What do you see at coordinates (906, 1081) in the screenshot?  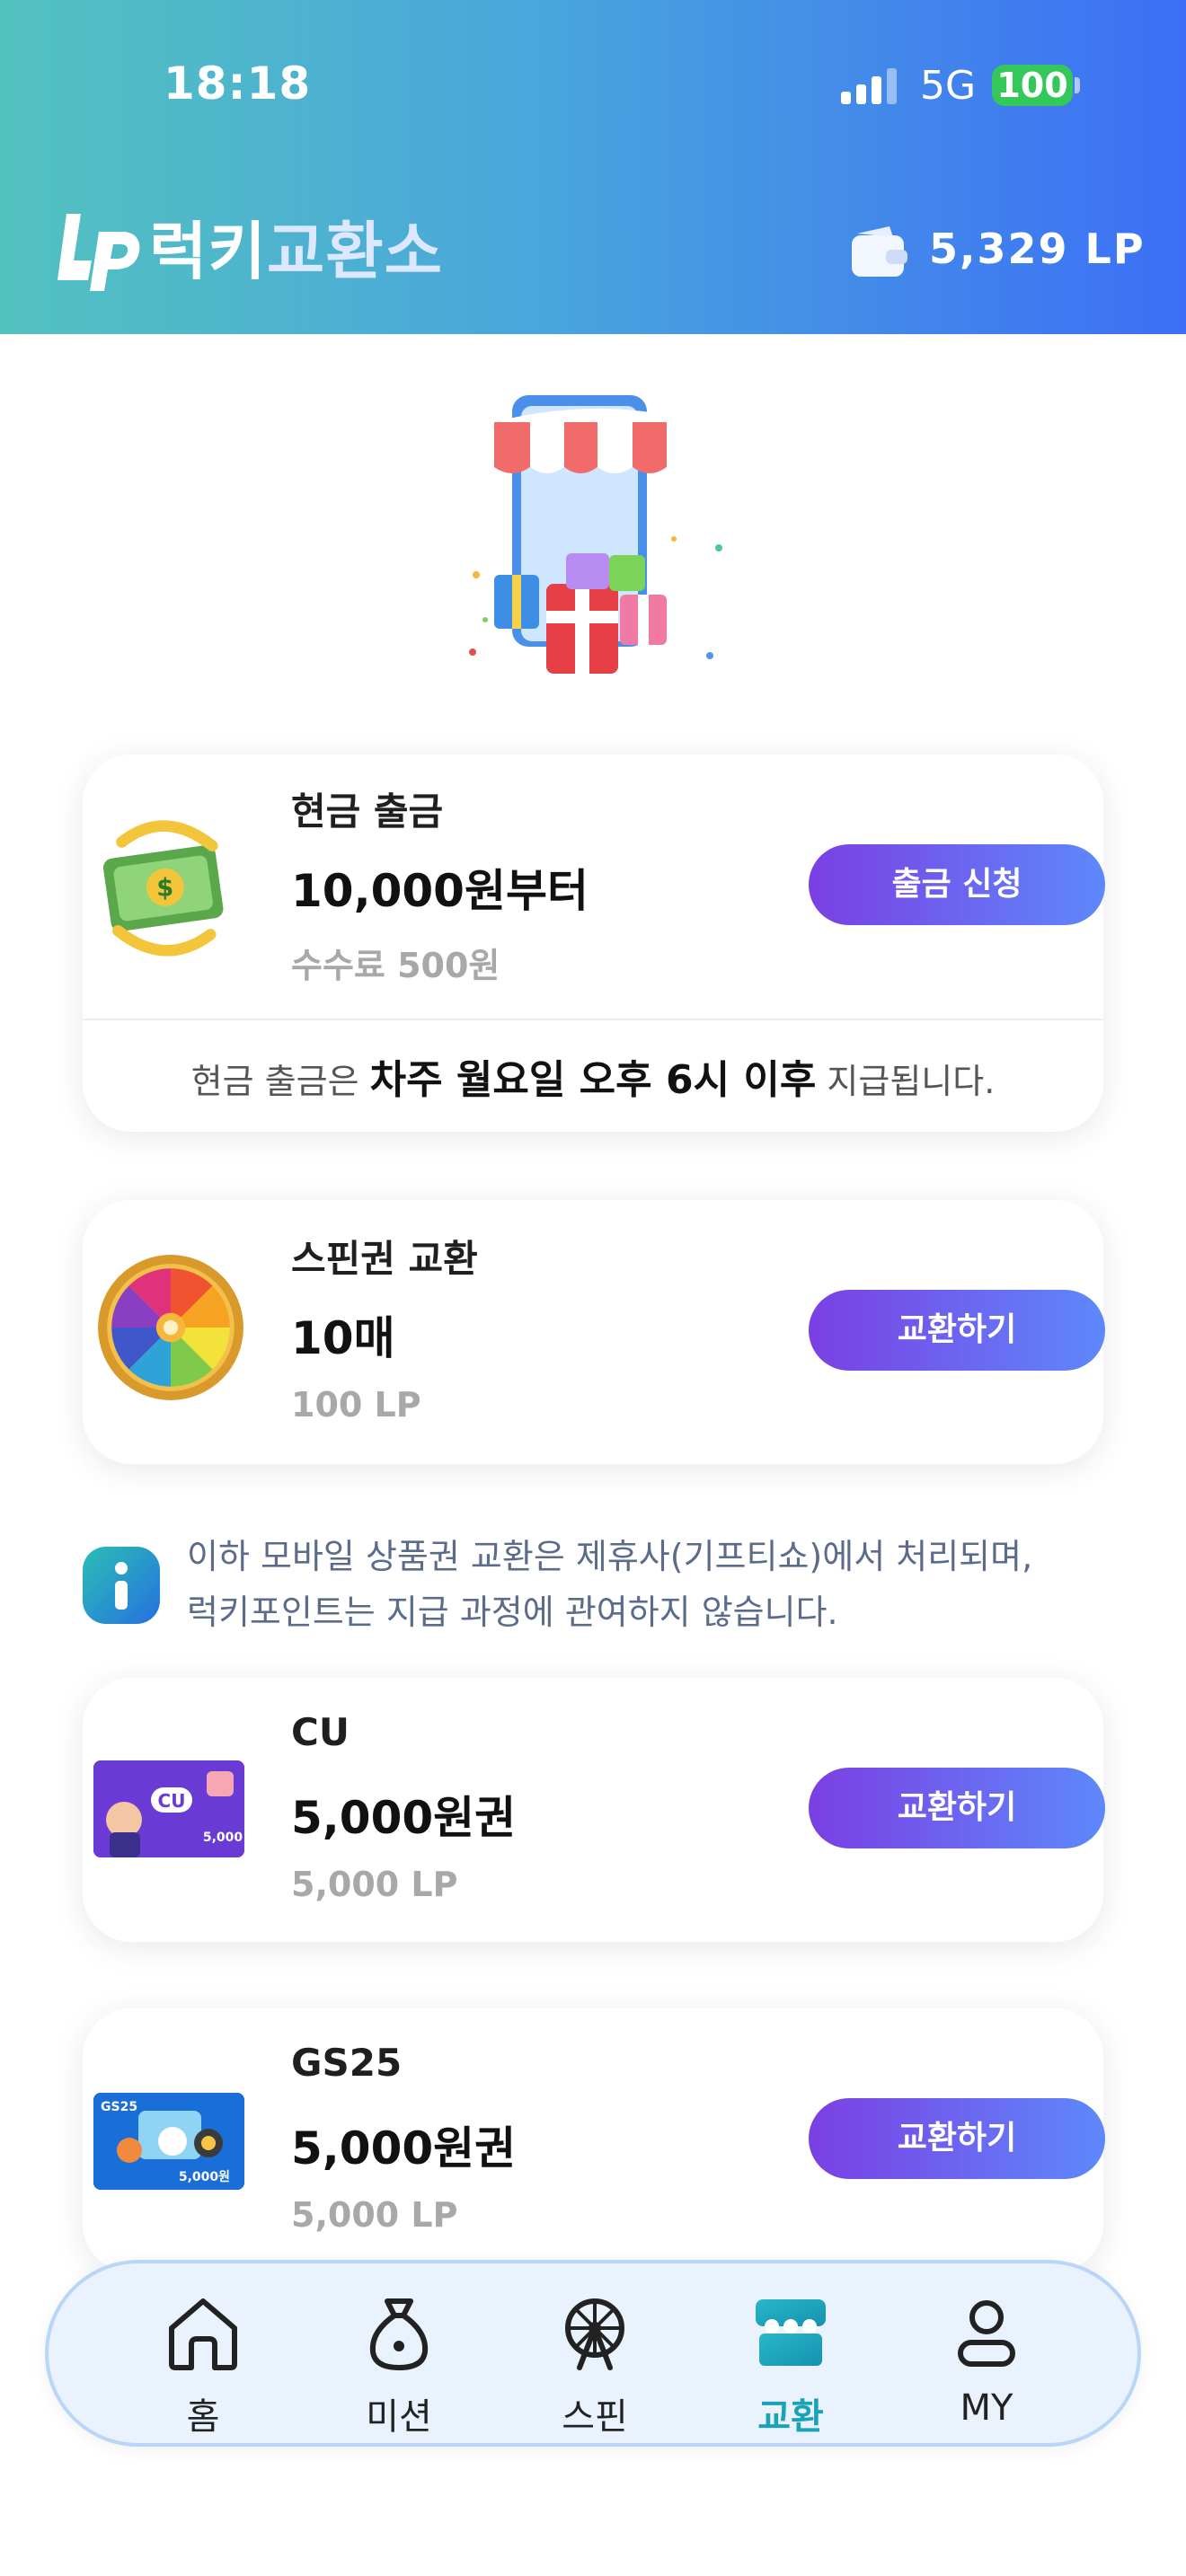 I see `notice-post: 지급됩니다.` at bounding box center [906, 1081].